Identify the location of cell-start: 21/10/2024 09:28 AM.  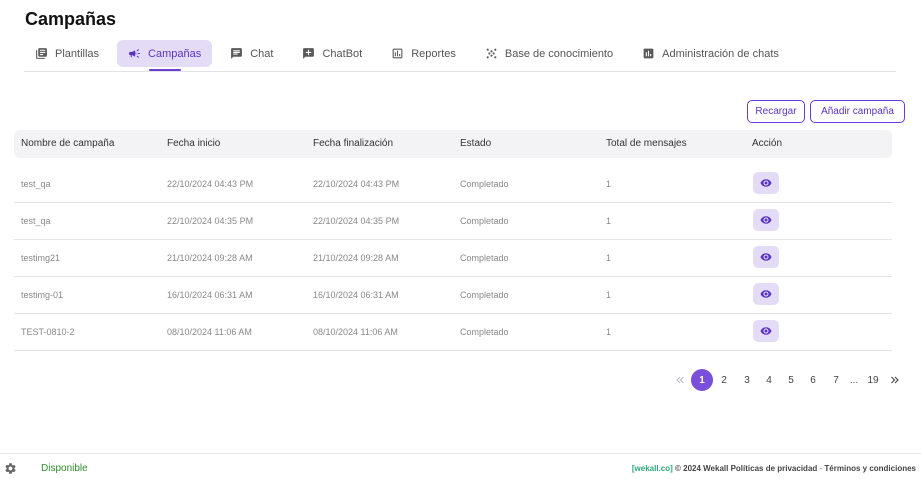
(210, 258).